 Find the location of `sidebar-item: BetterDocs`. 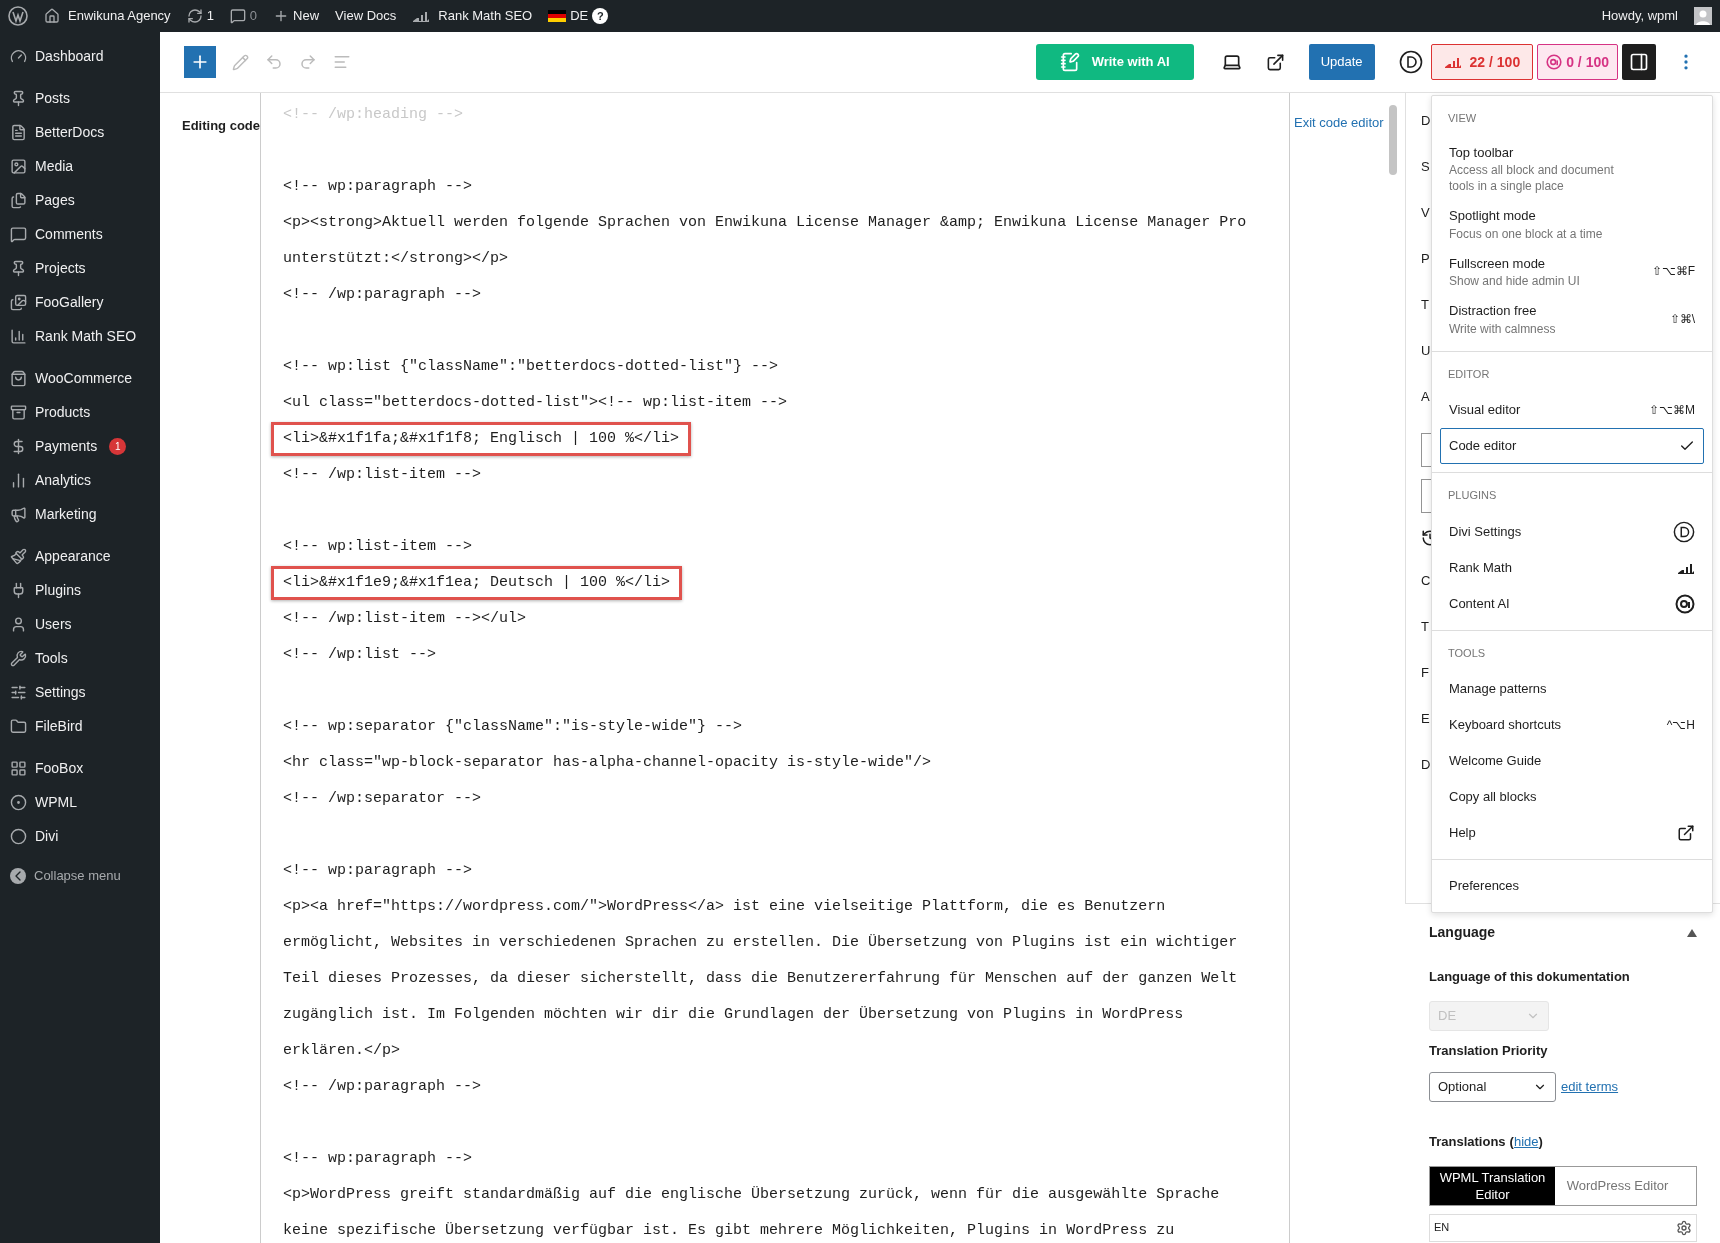

sidebar-item: BetterDocs is located at coordinates (70, 132).